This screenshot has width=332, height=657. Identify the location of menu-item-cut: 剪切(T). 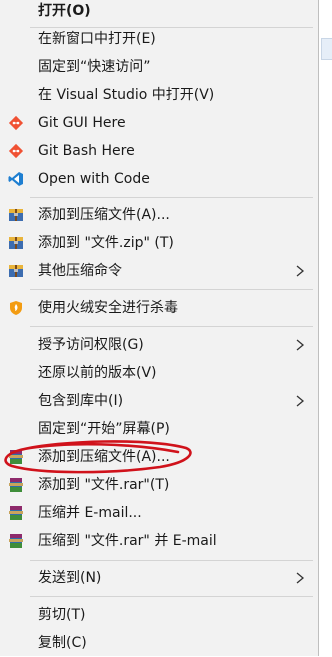
(159, 615).